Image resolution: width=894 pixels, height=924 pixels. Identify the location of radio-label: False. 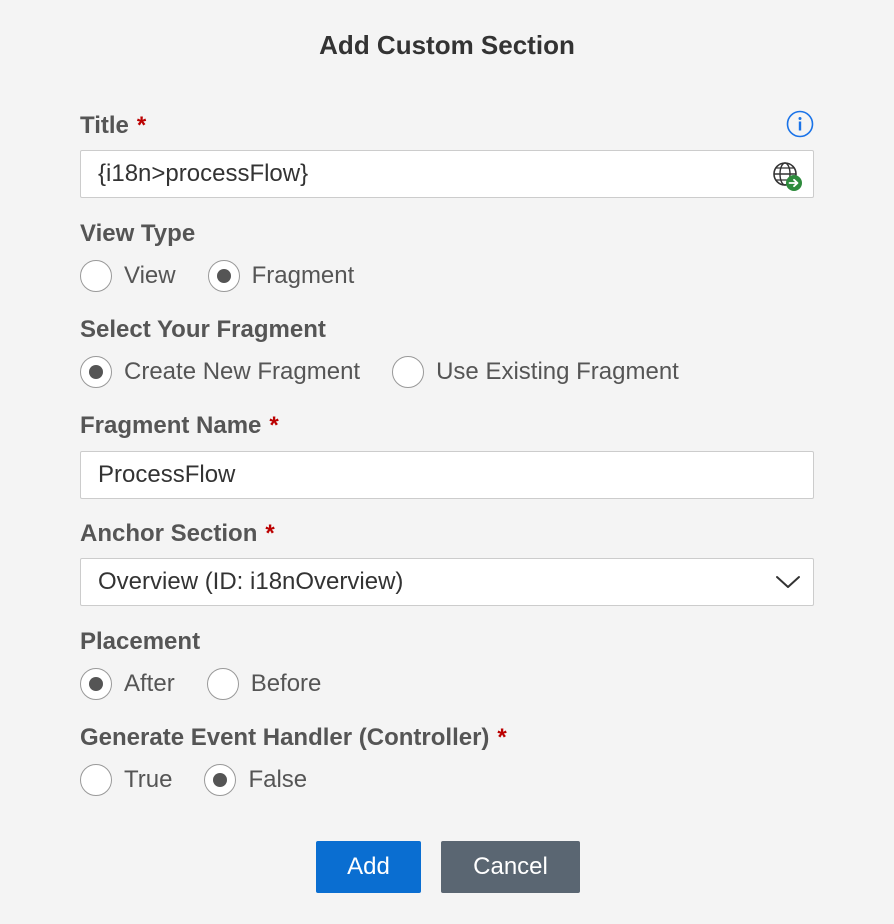
(278, 779).